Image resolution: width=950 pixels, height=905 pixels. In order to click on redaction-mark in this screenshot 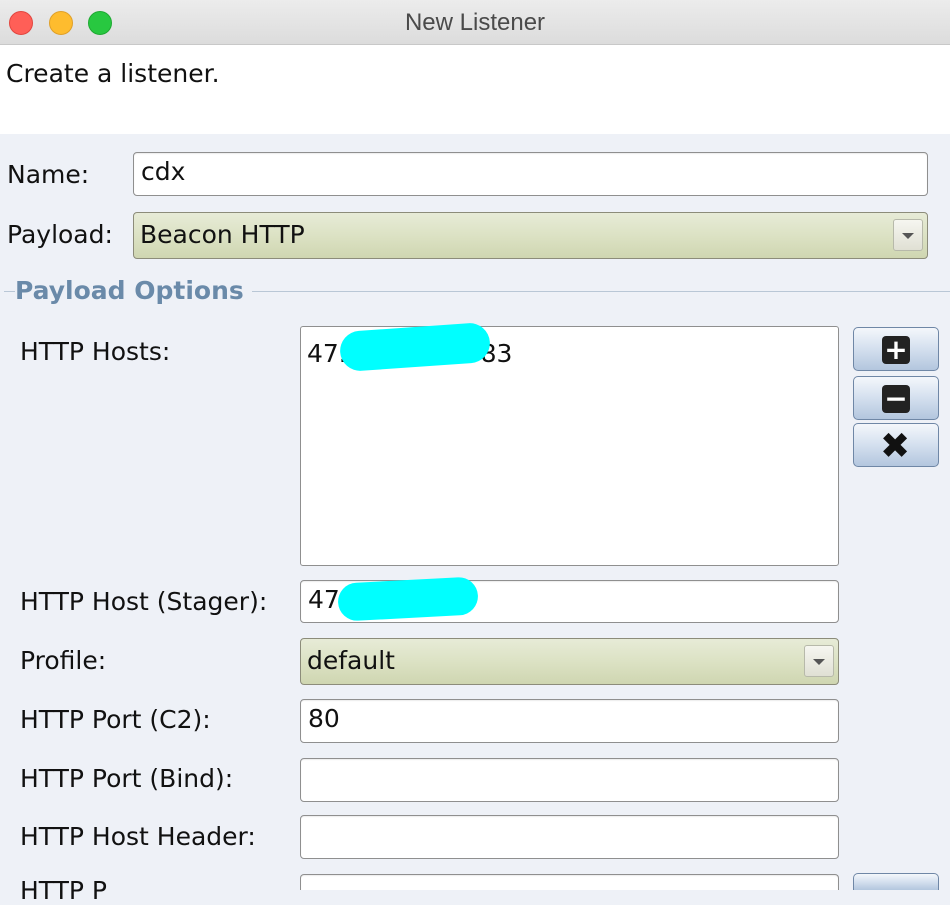, I will do `click(408, 599)`.